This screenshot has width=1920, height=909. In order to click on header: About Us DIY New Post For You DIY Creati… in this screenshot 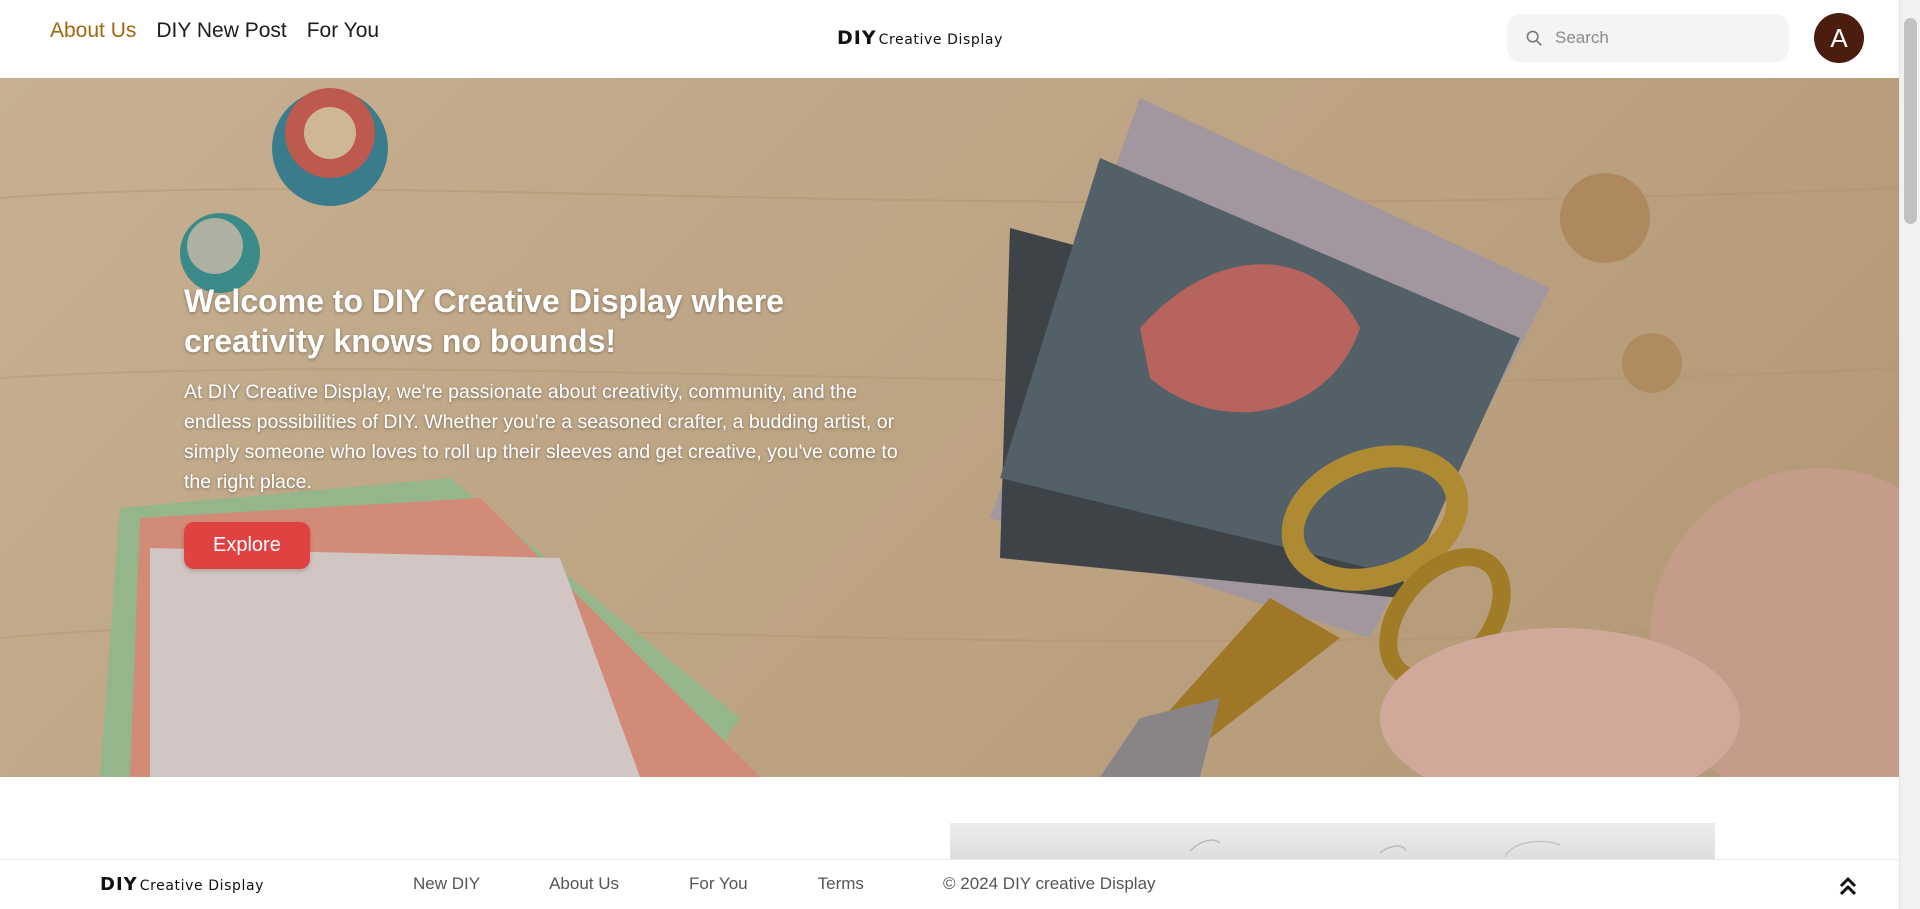, I will do `click(949, 39)`.